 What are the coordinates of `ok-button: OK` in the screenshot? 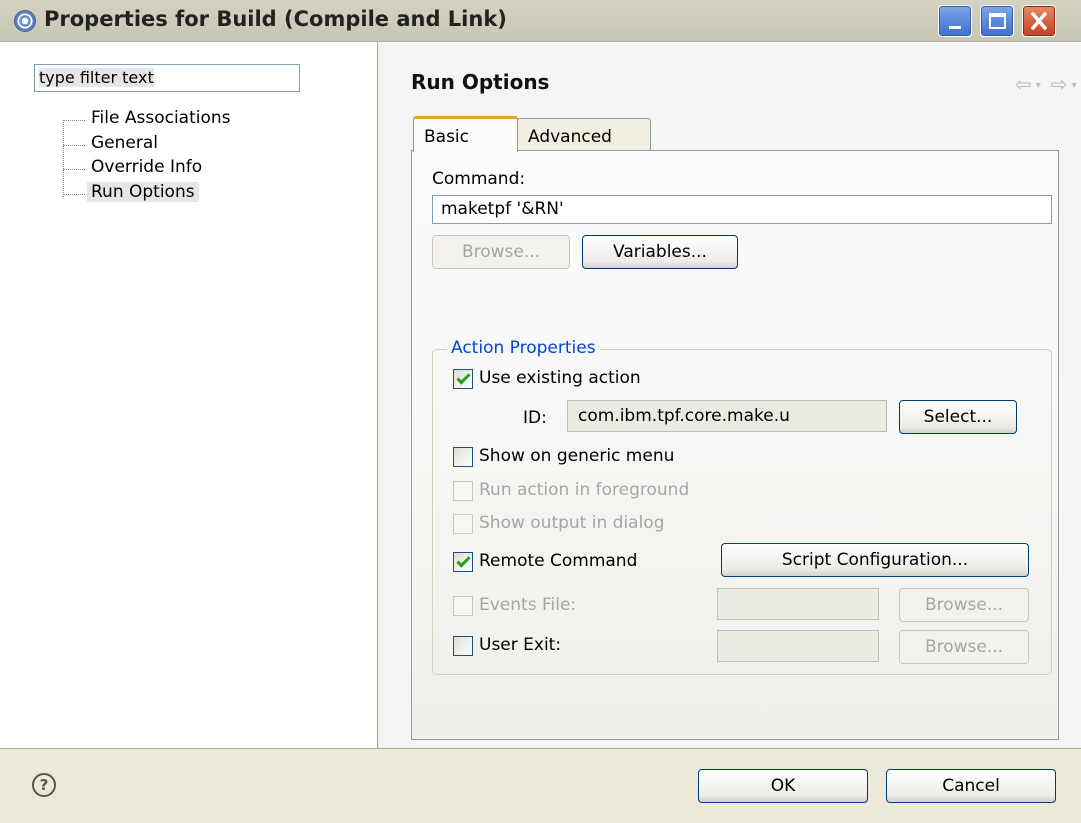 It's located at (783, 786).